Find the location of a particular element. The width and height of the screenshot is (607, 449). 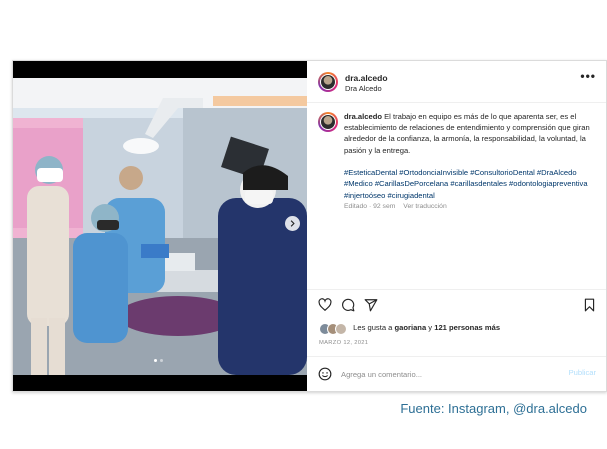

carousel-dot-active is located at coordinates (155, 360).